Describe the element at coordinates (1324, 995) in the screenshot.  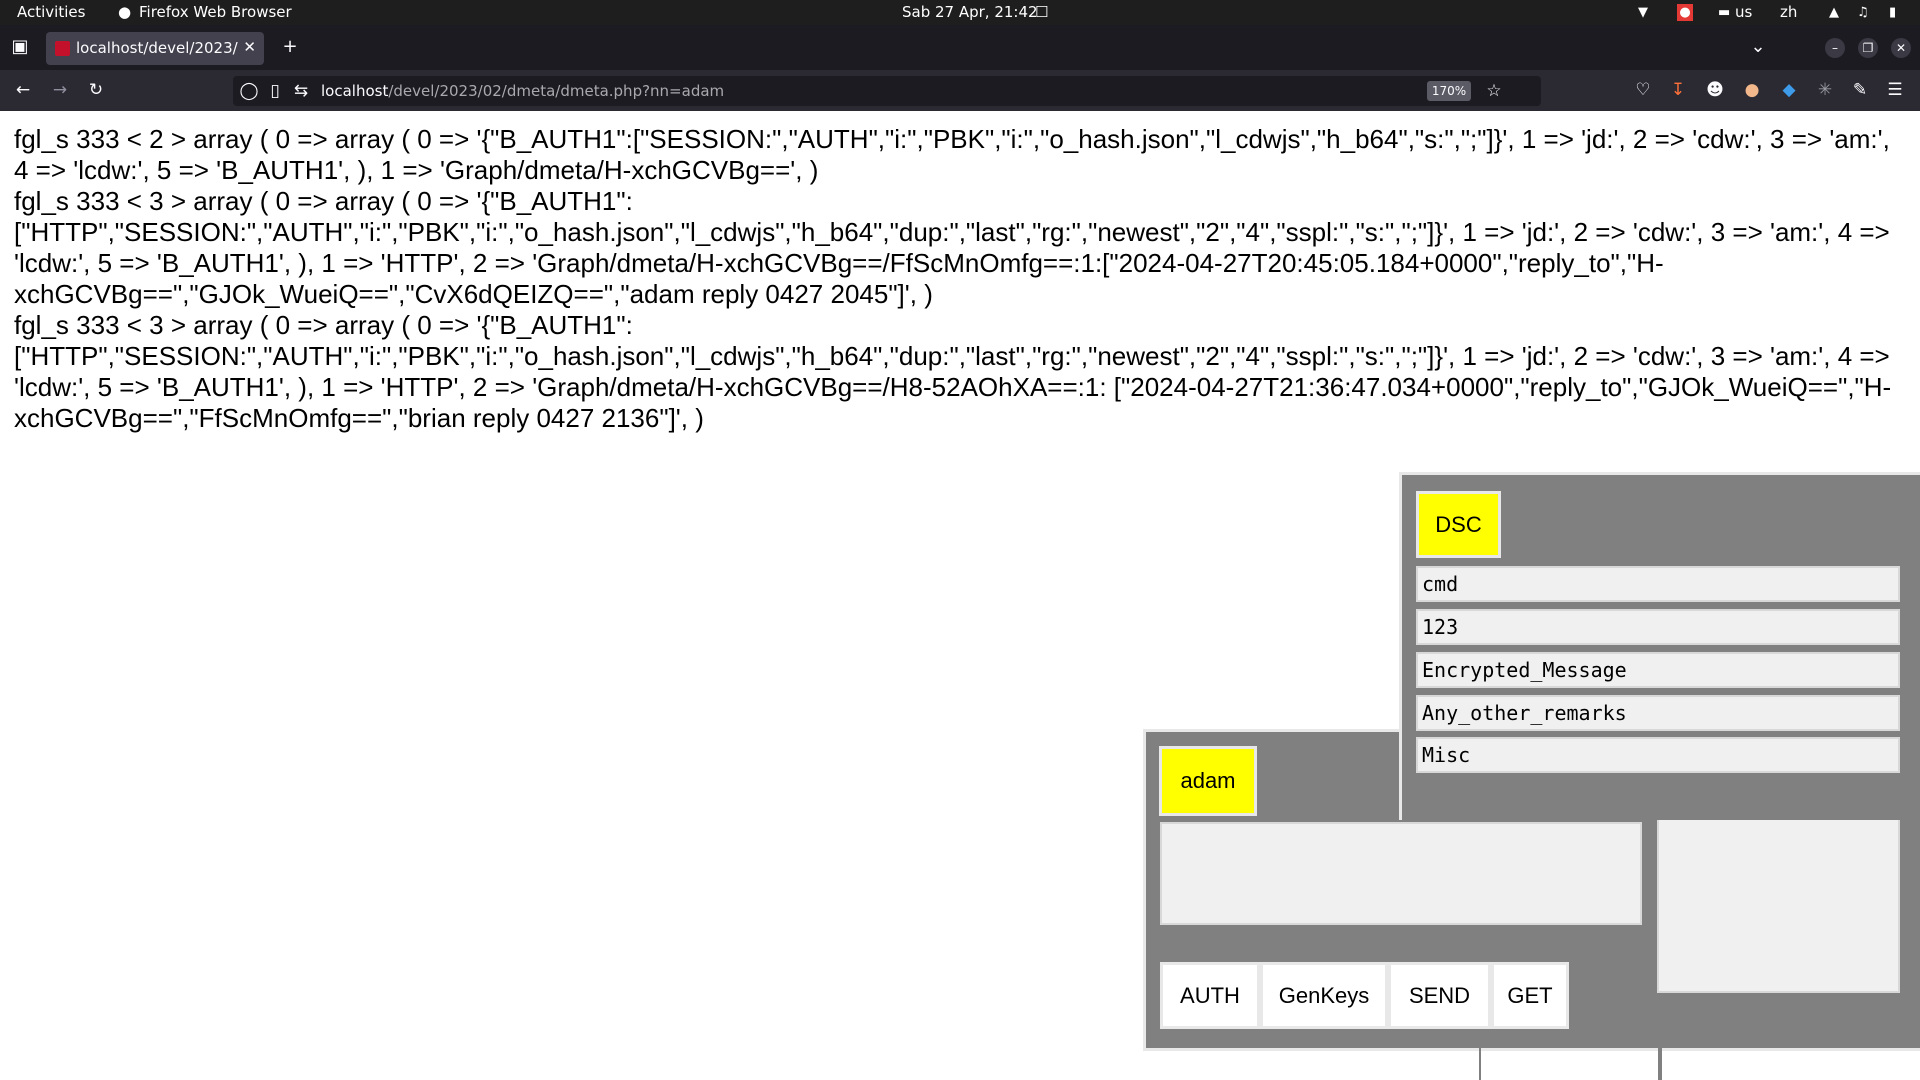
I see `genkeys-button: GenKeys` at that location.